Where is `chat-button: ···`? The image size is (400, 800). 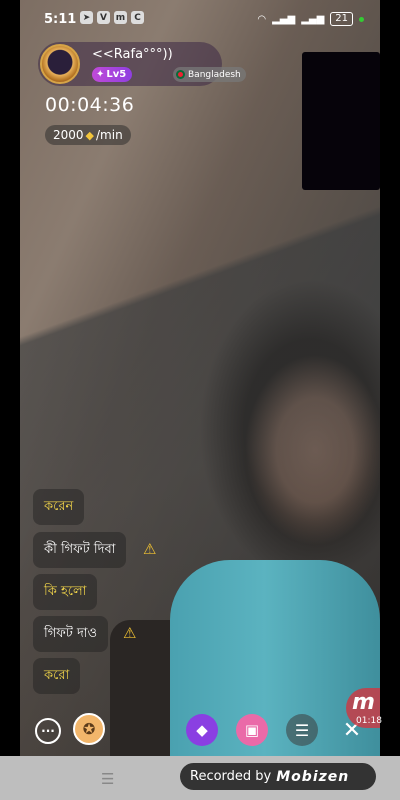
chat-button: ··· is located at coordinates (48, 731).